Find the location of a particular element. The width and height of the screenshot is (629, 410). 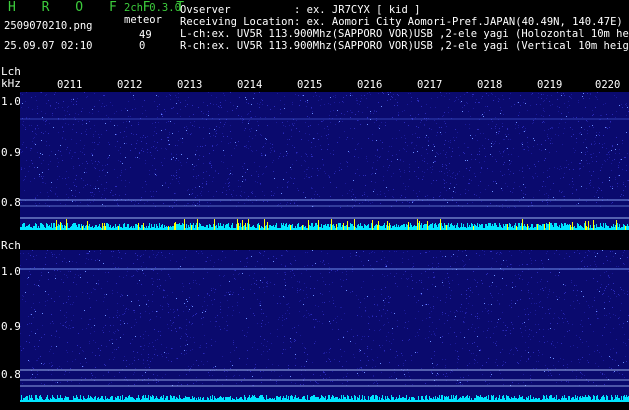

lch-ytick-1: 1.0 is located at coordinates (11, 101).